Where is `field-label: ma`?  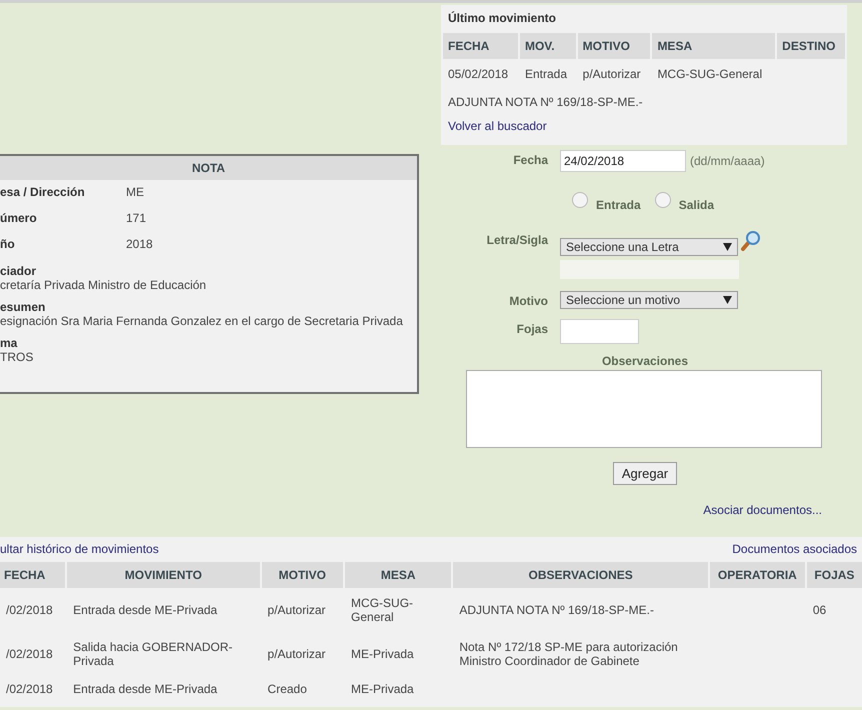 field-label: ma is located at coordinates (9, 343).